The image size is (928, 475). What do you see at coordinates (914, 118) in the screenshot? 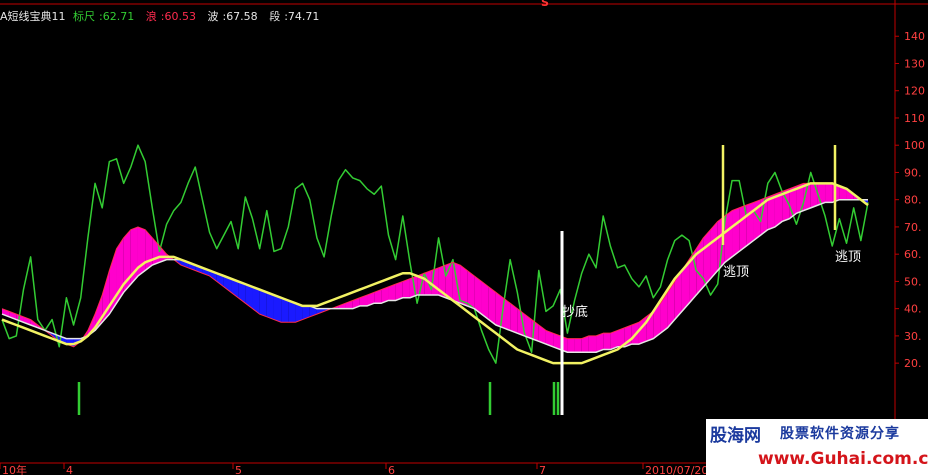
I see `y-tick-label: 110` at bounding box center [914, 118].